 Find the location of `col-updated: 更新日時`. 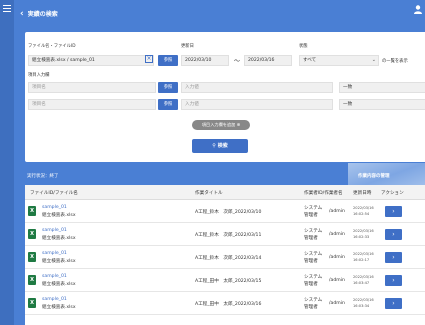

col-updated: 更新日時 is located at coordinates (362, 193).